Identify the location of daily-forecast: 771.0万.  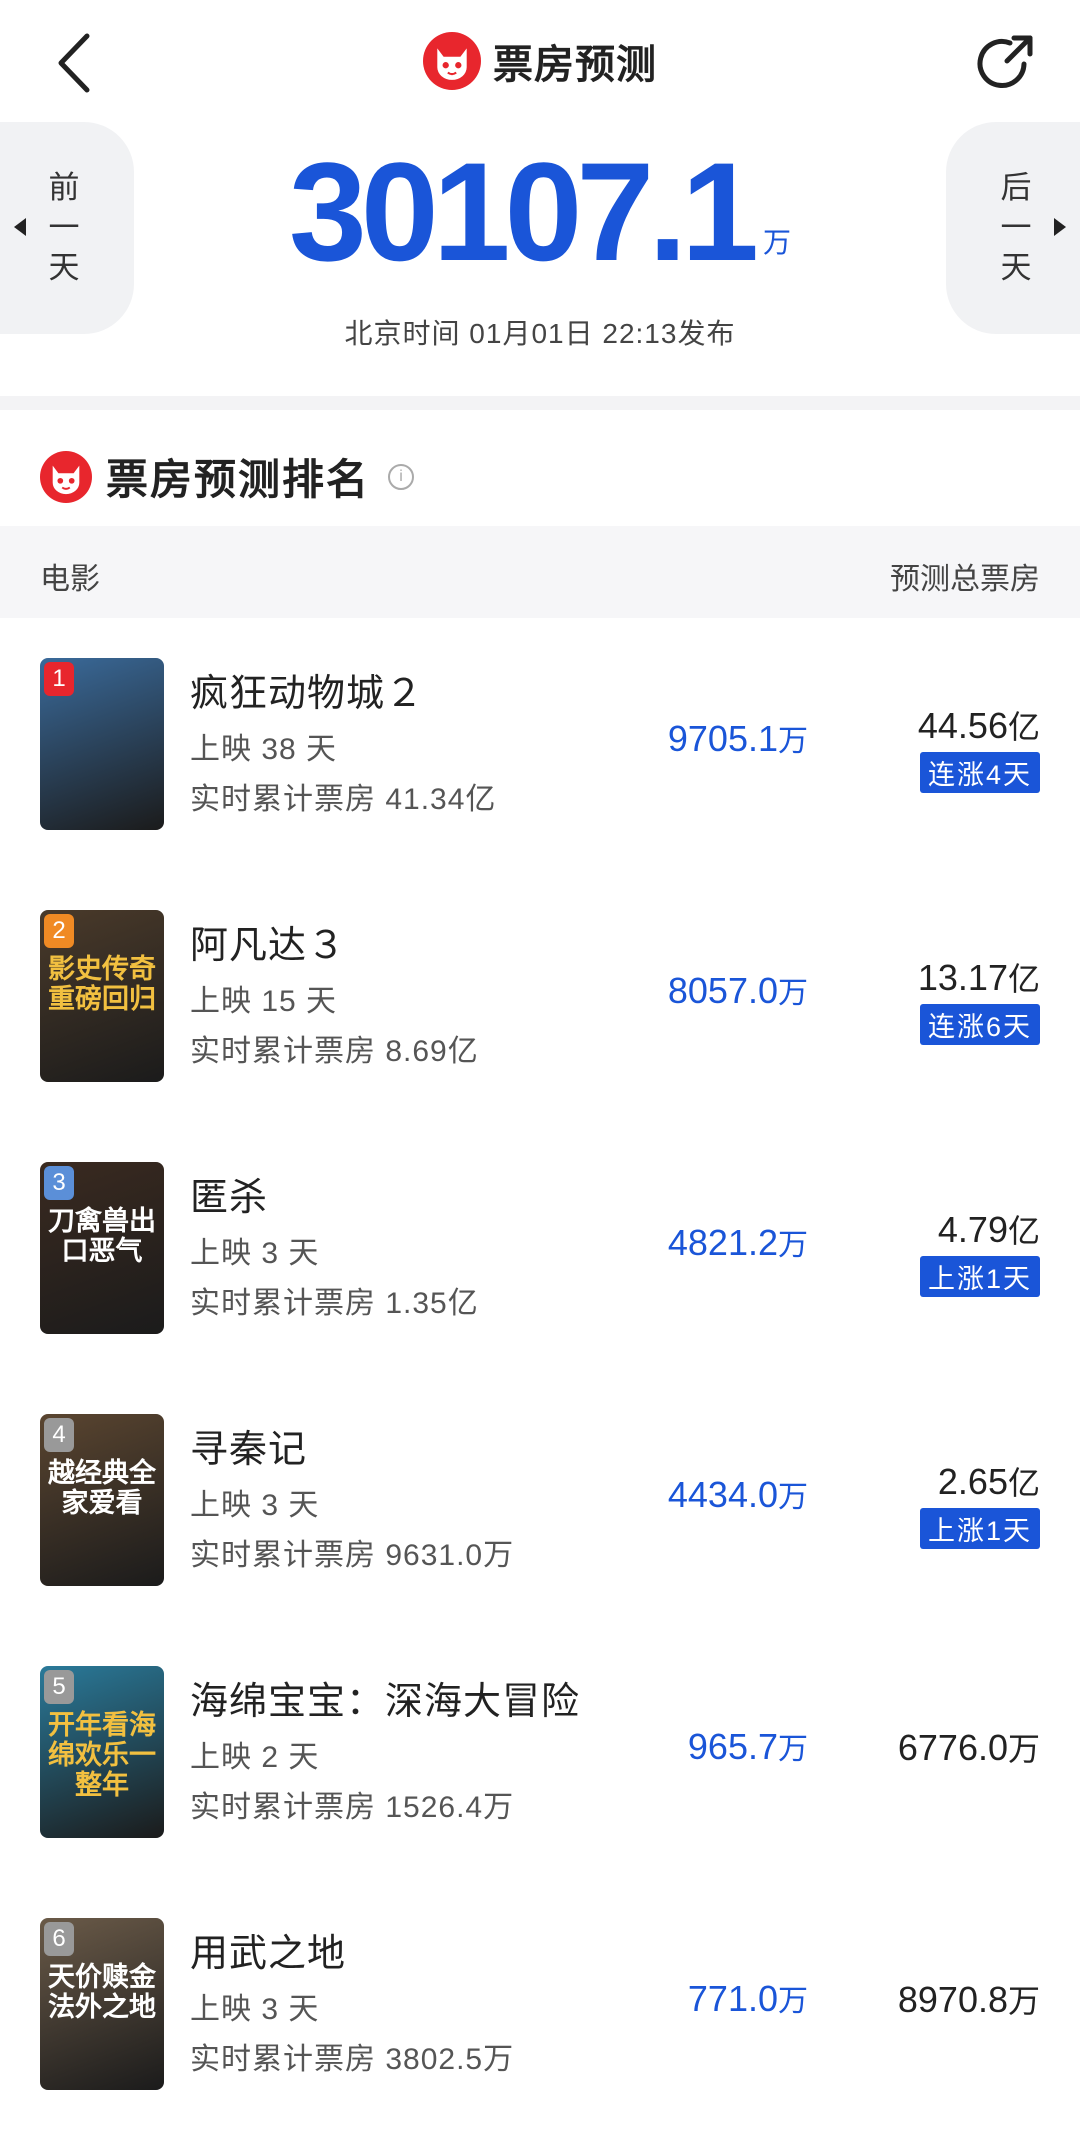
(748, 1998).